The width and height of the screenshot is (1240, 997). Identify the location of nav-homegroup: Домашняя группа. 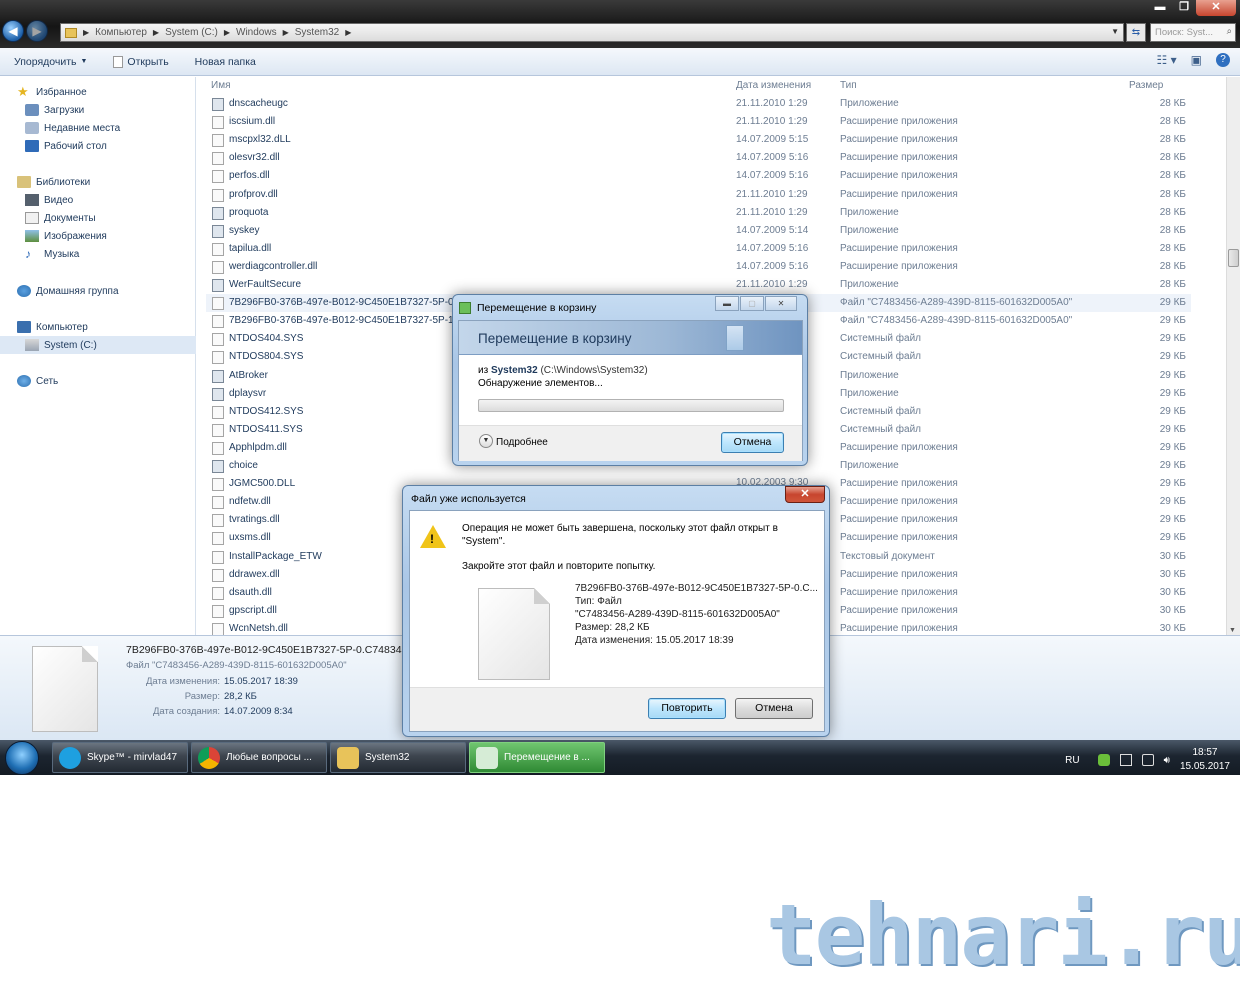
(98, 291).